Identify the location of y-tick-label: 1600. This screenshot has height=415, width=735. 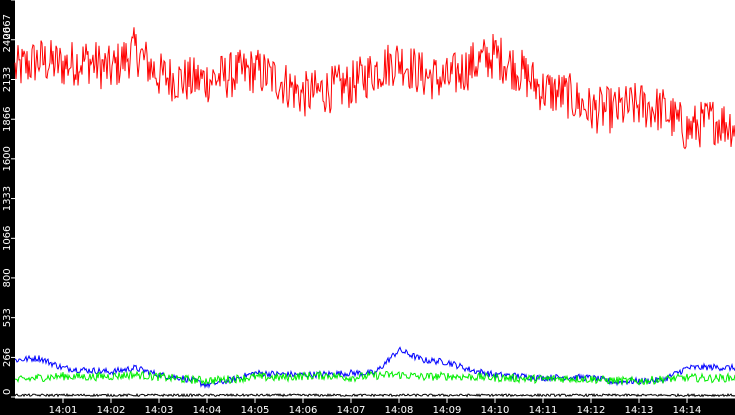
(7, 158).